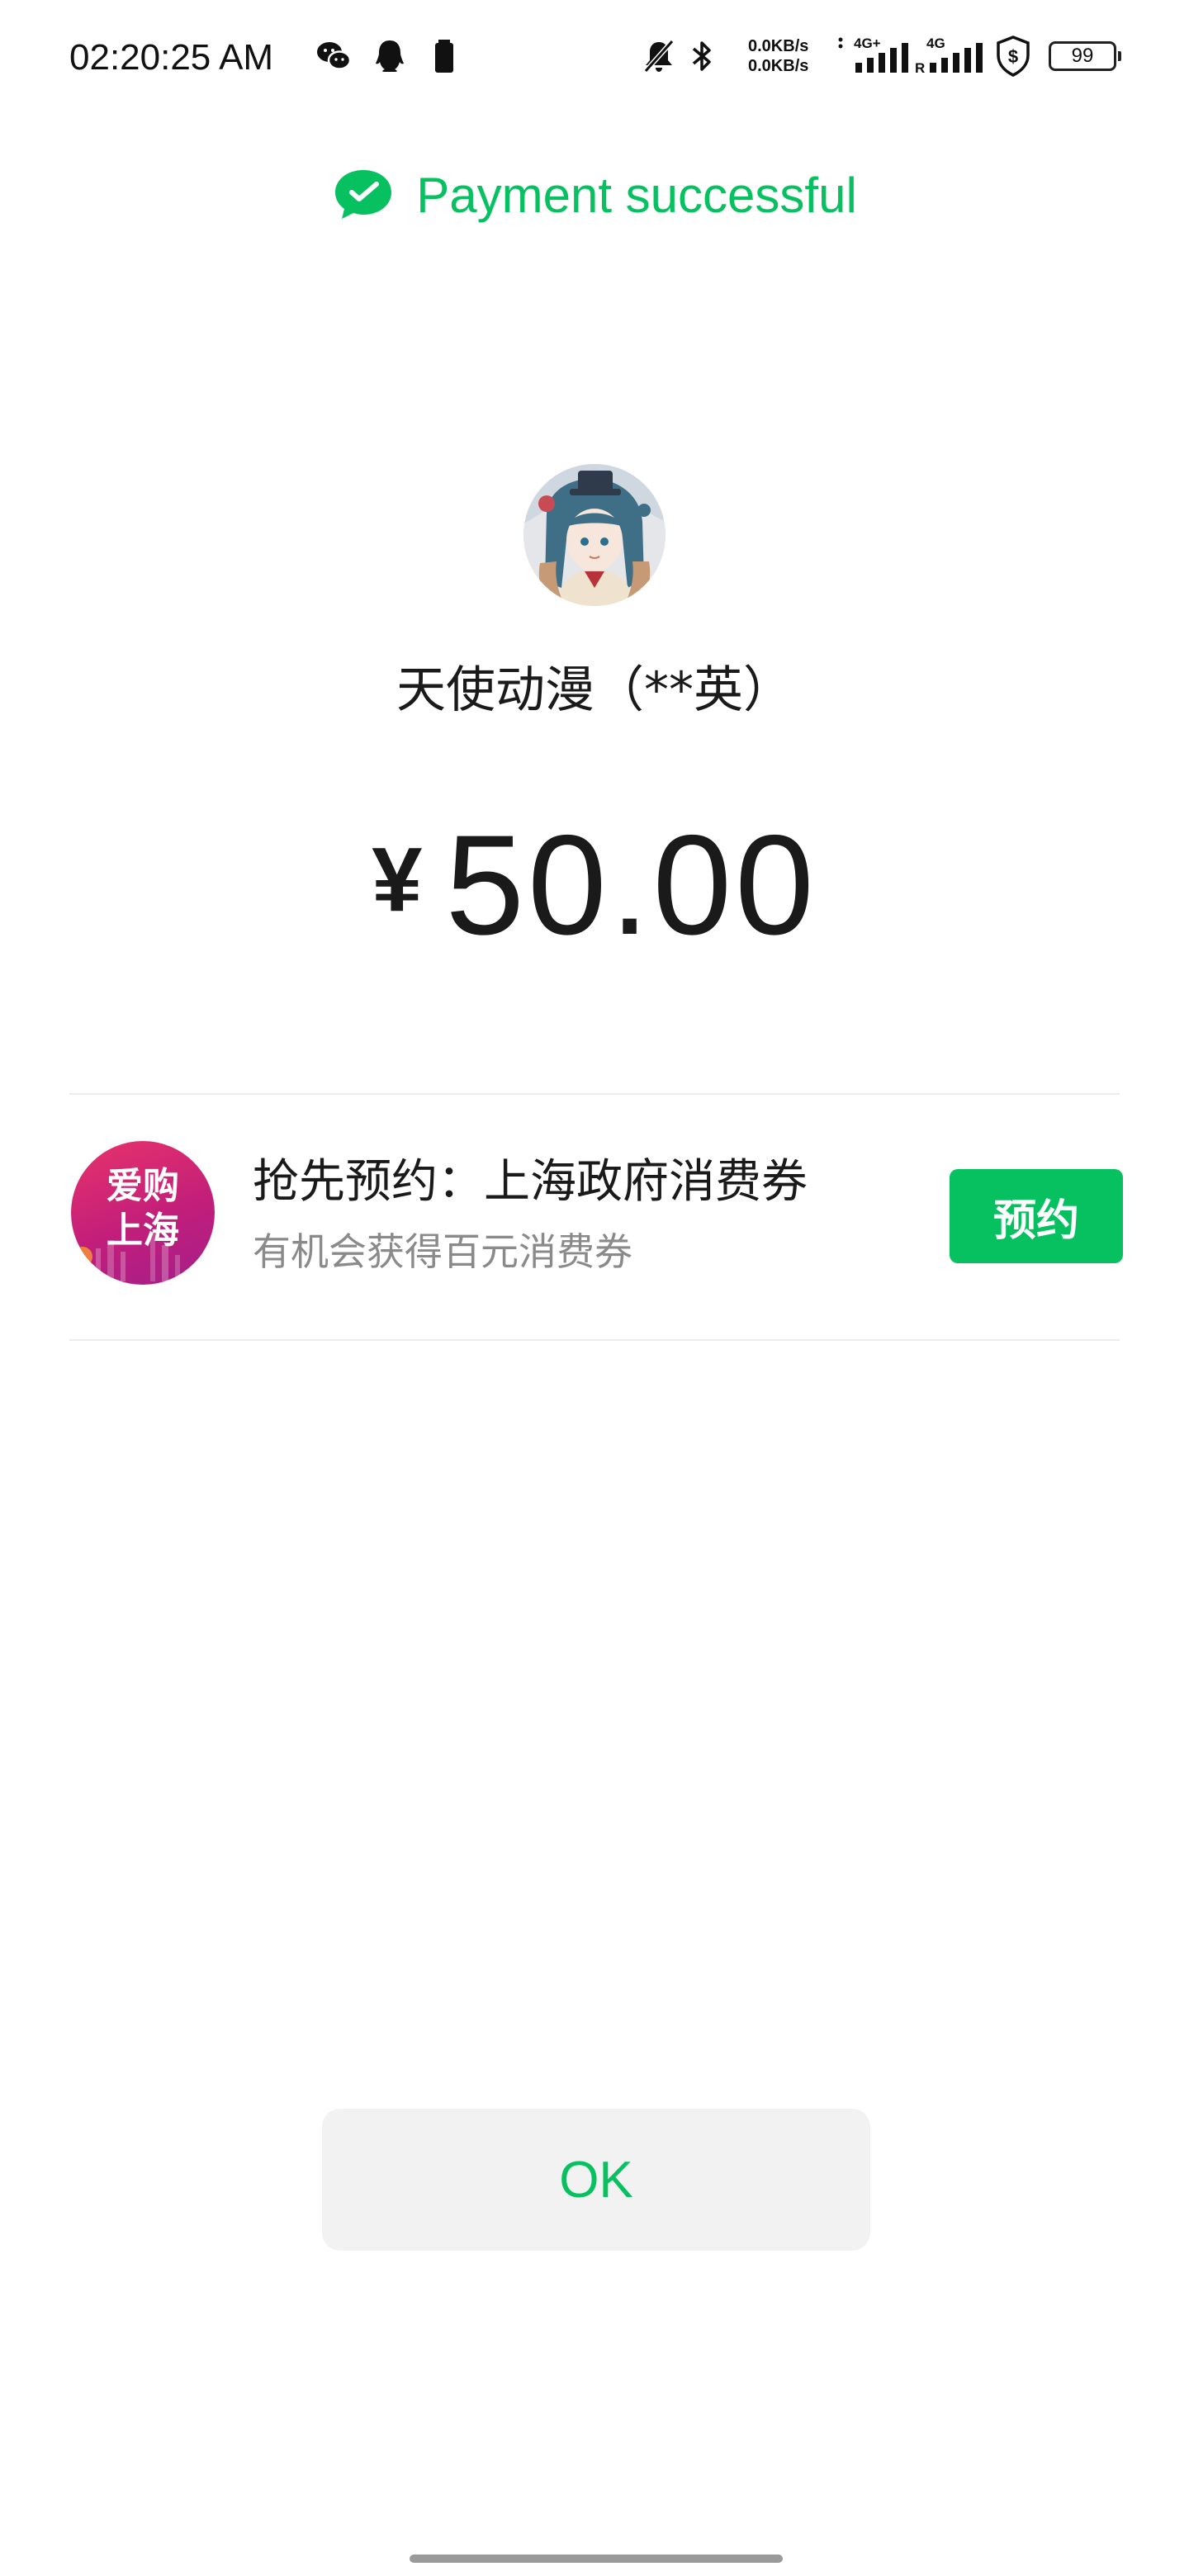 This screenshot has height=2576, width=1189. Describe the element at coordinates (636, 195) in the screenshot. I see `page-title: Payment successful` at that location.